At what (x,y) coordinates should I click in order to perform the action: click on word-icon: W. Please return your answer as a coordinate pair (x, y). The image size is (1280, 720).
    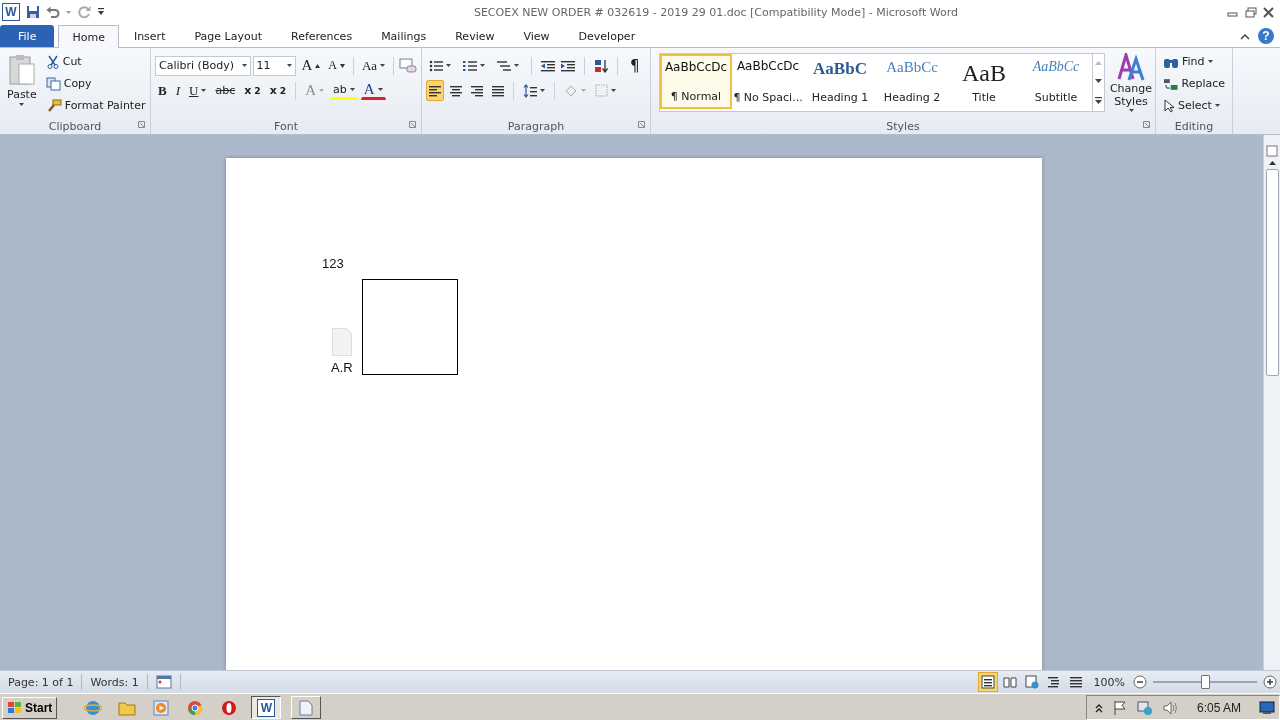
    Looking at the image, I should click on (266, 707).